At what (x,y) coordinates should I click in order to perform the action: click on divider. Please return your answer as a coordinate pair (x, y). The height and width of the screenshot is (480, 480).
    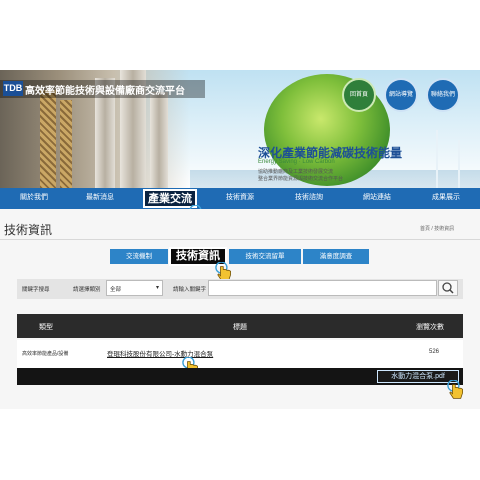
    Looking at the image, I should click on (240, 239).